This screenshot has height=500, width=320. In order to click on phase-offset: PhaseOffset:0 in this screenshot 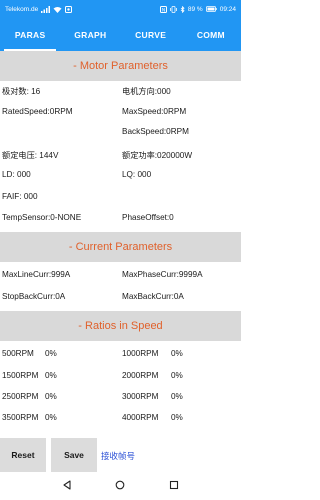, I will do `click(148, 217)`.